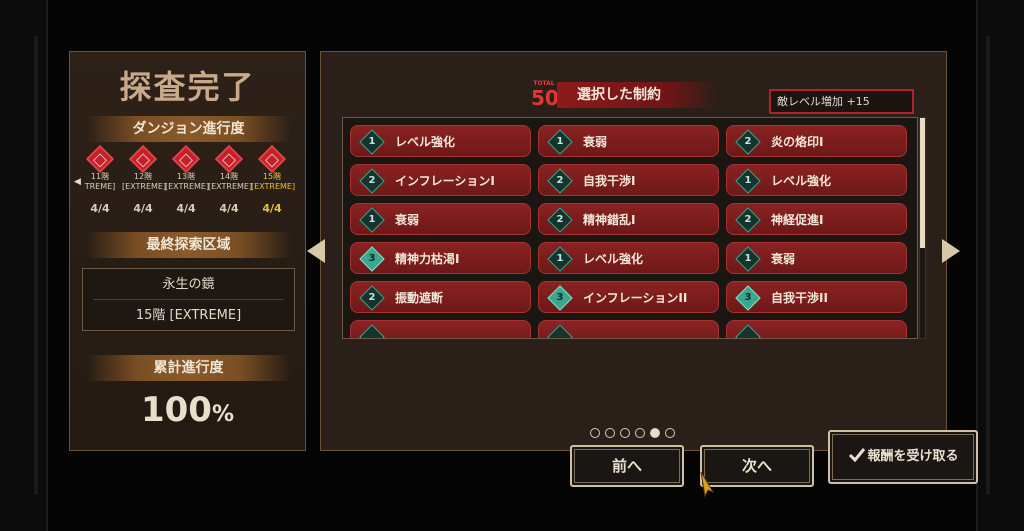 The height and width of the screenshot is (531, 1024). Describe the element at coordinates (419, 298) in the screenshot. I see `constraint-label: 振動遮断` at that location.